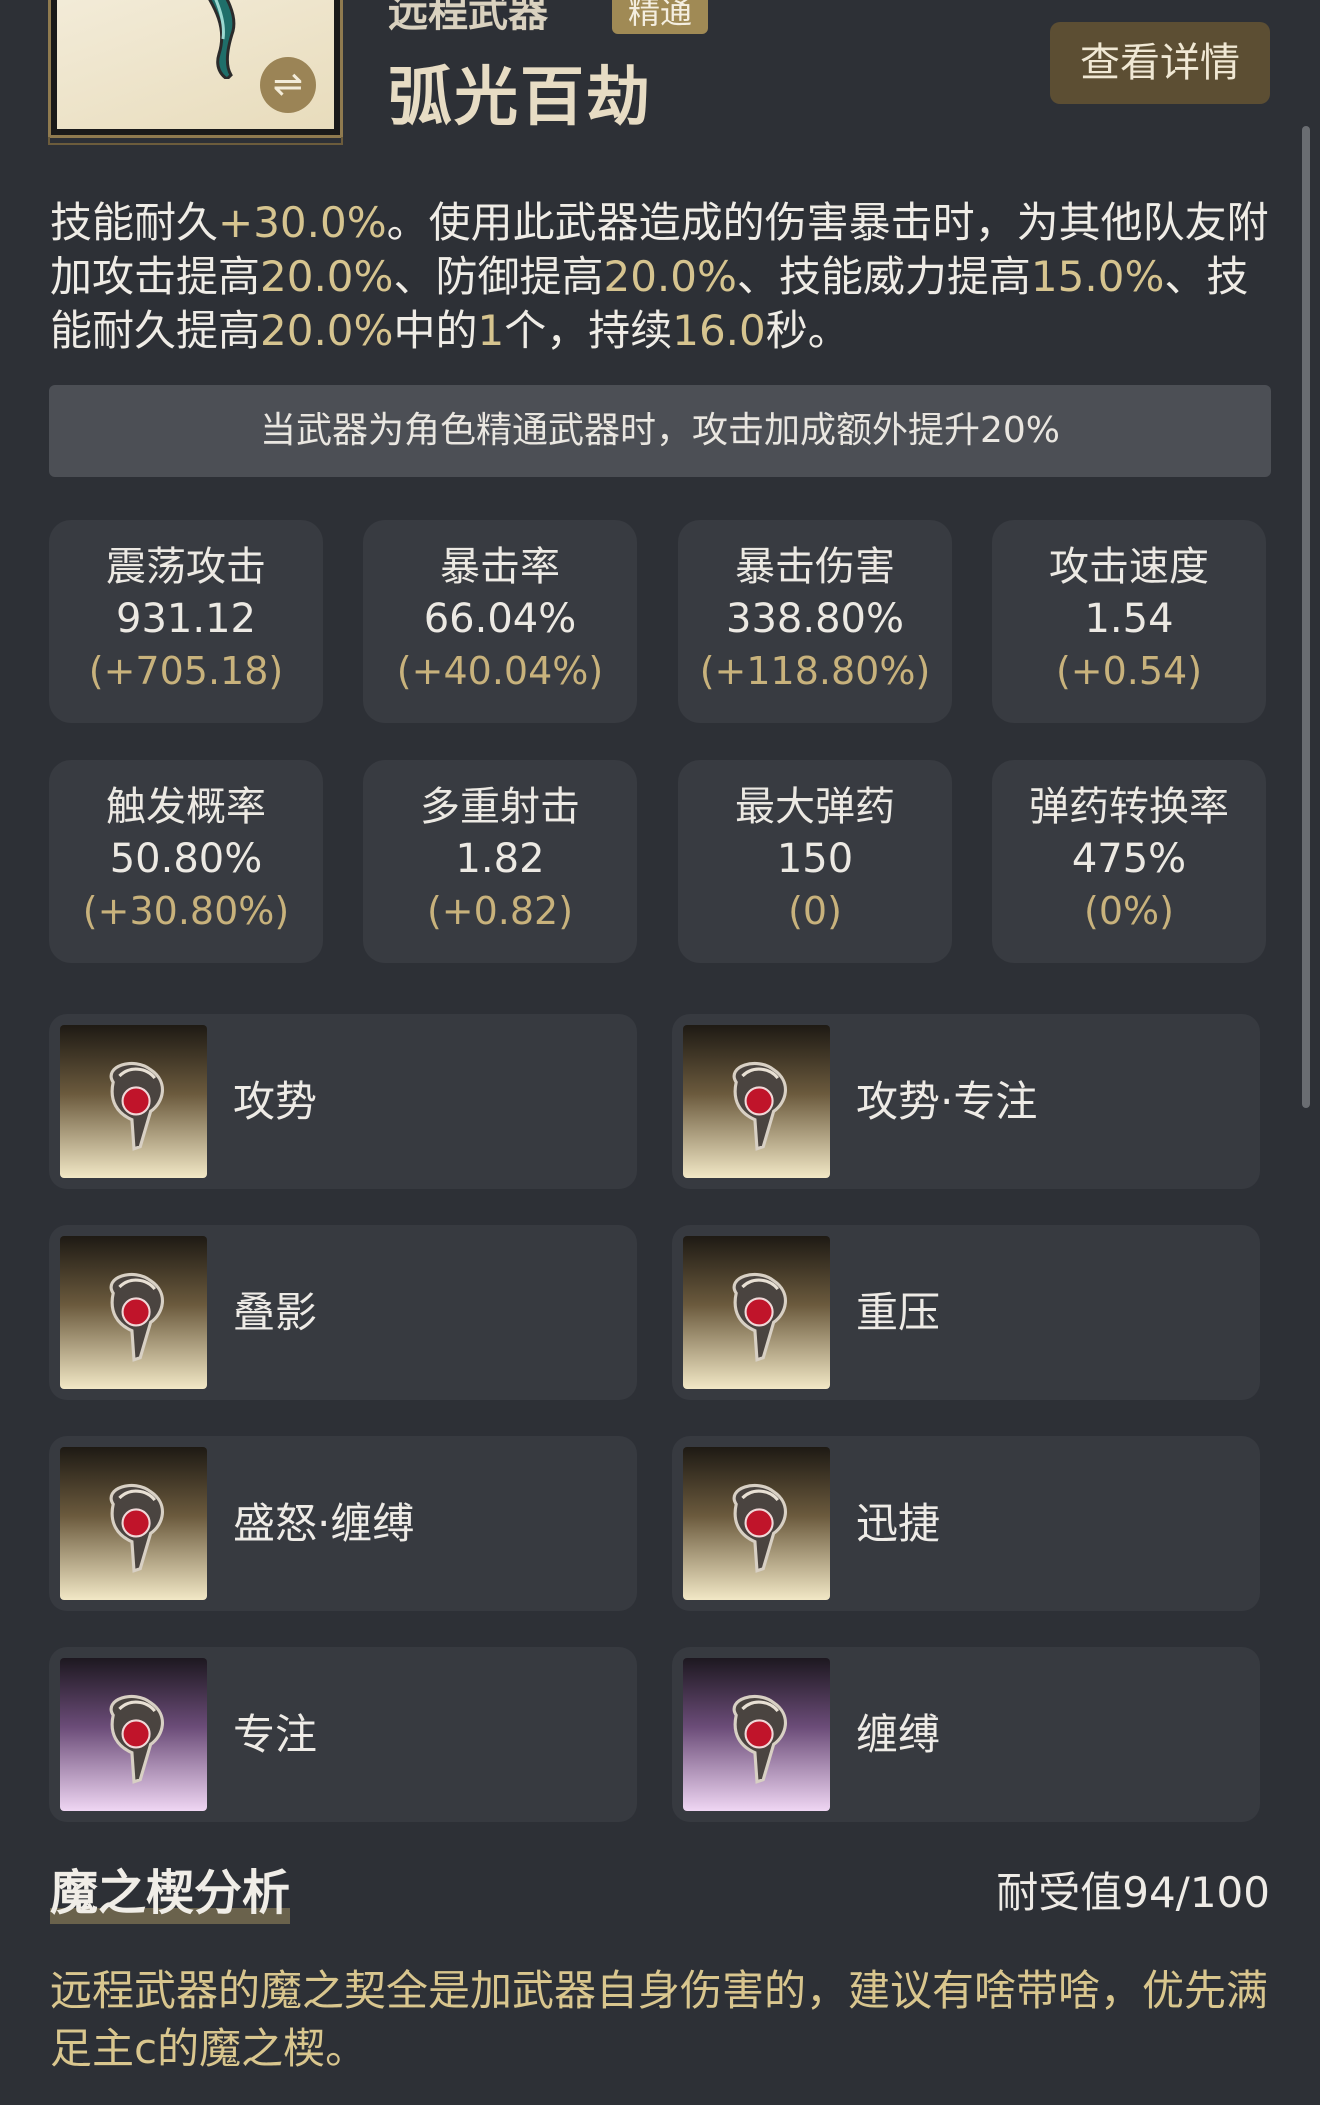  What do you see at coordinates (186, 911) in the screenshot?
I see `stat-delta: (+30.80%)` at bounding box center [186, 911].